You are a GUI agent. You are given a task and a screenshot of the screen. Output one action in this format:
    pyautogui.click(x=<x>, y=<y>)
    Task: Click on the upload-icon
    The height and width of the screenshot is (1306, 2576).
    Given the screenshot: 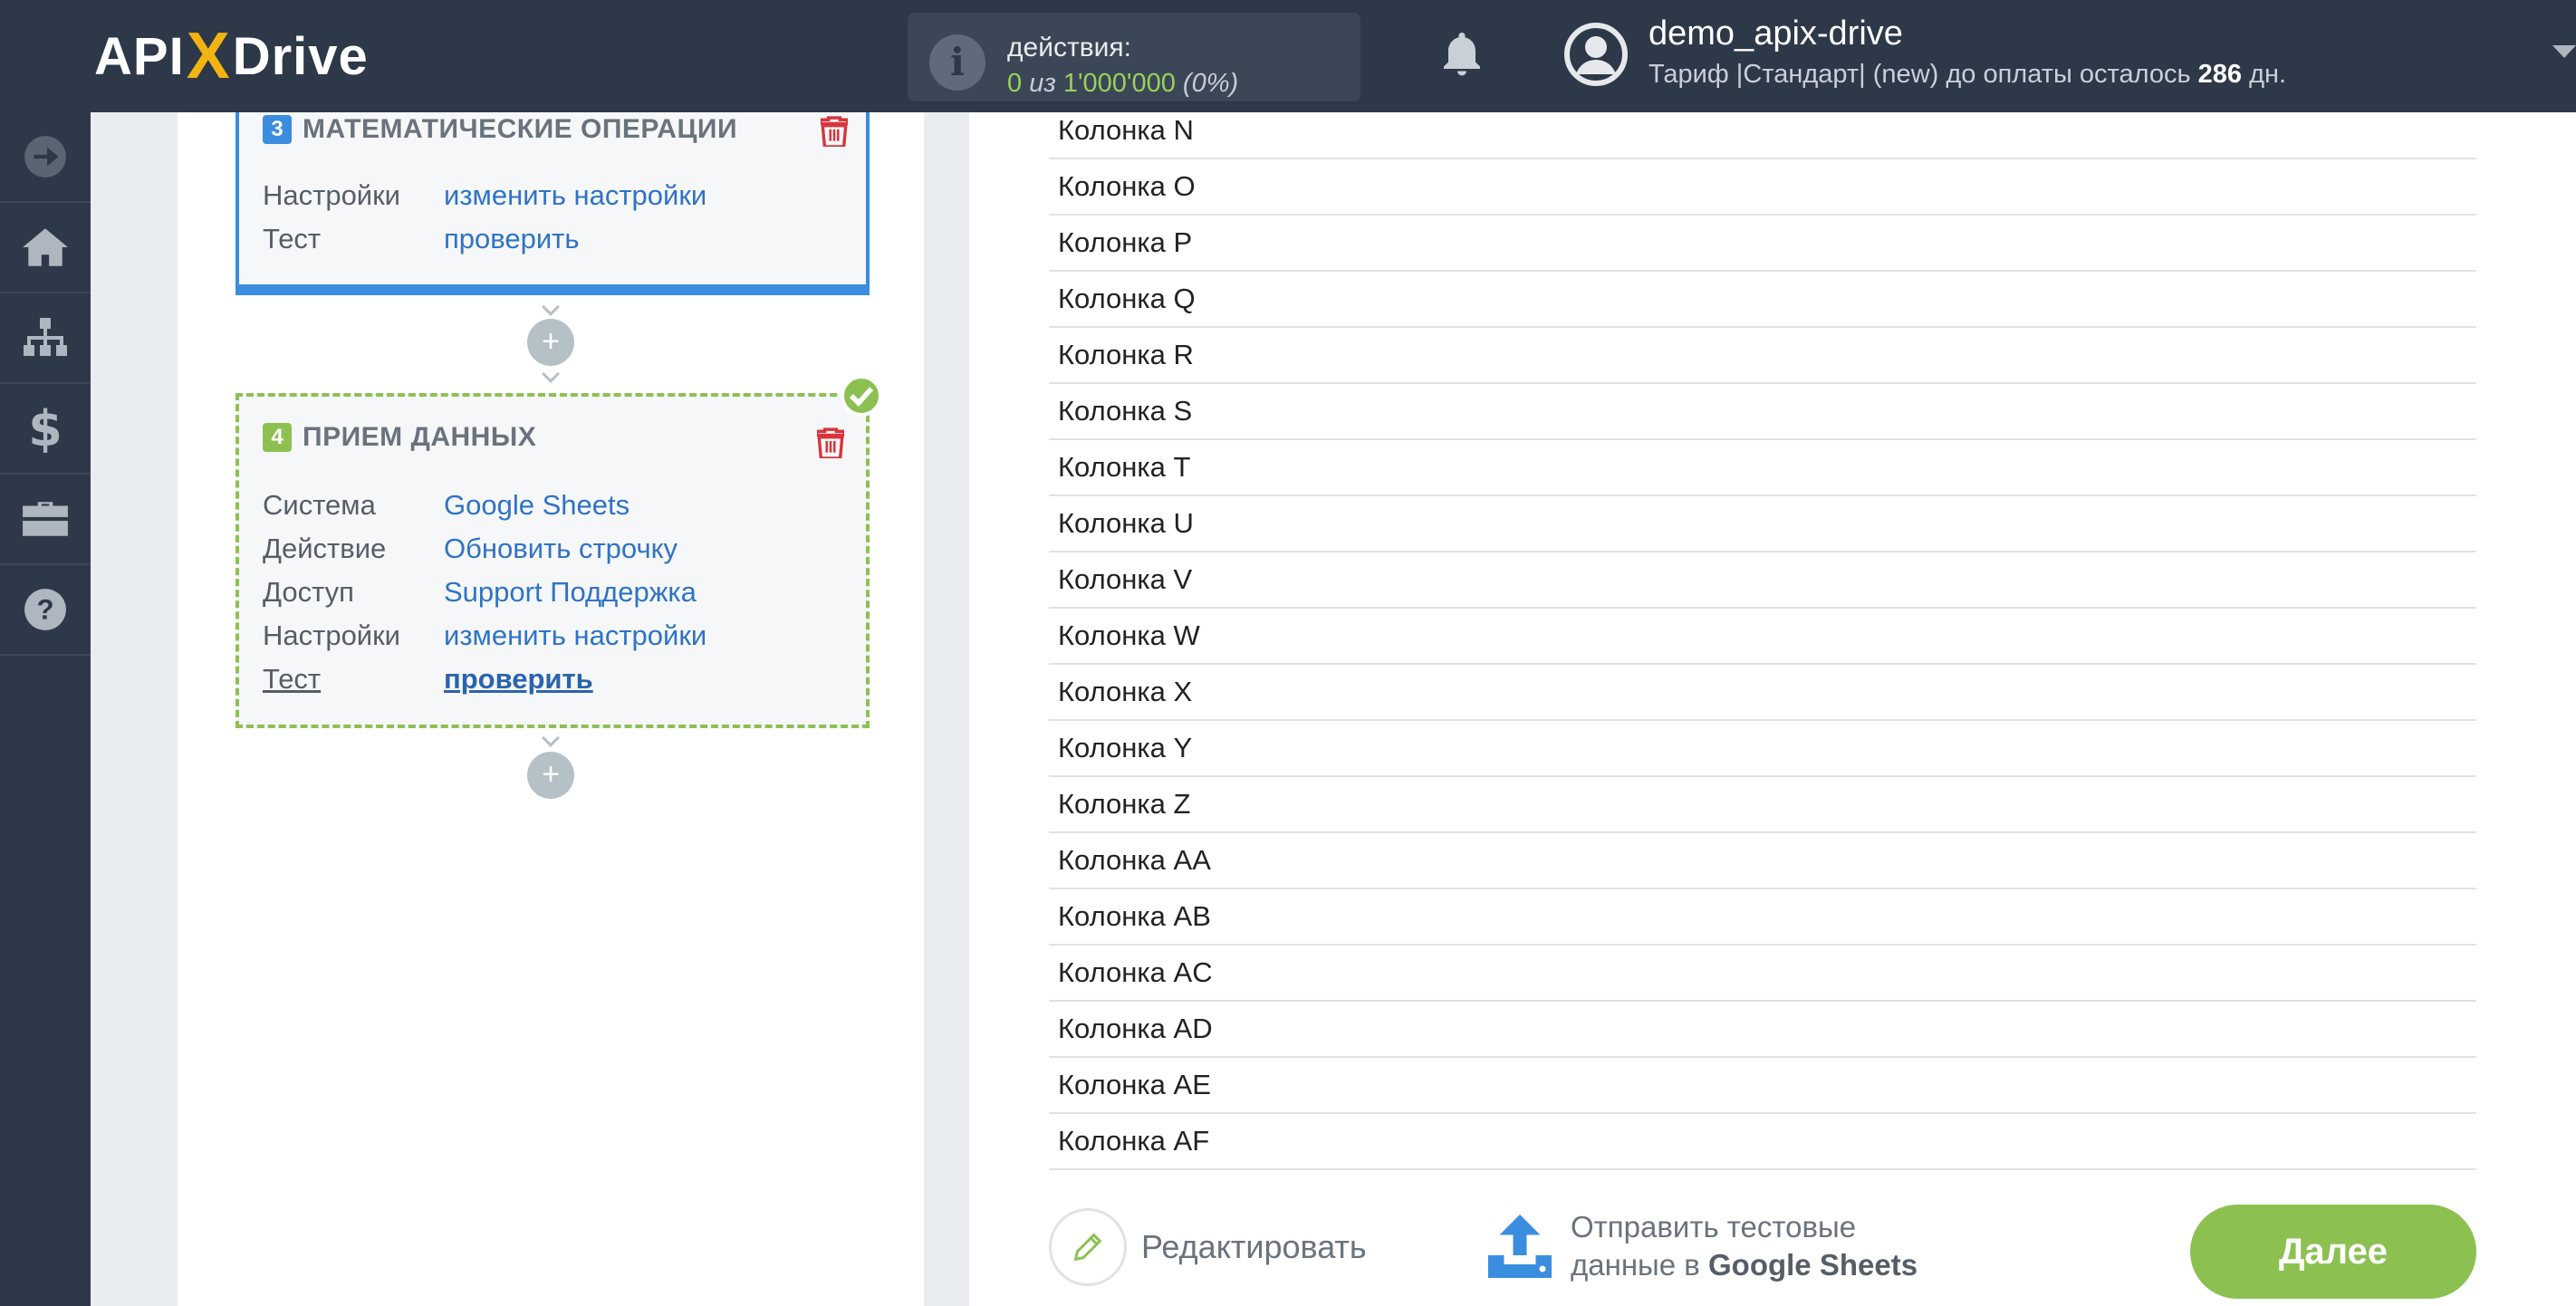 What is the action you would take?
    pyautogui.click(x=1520, y=1246)
    